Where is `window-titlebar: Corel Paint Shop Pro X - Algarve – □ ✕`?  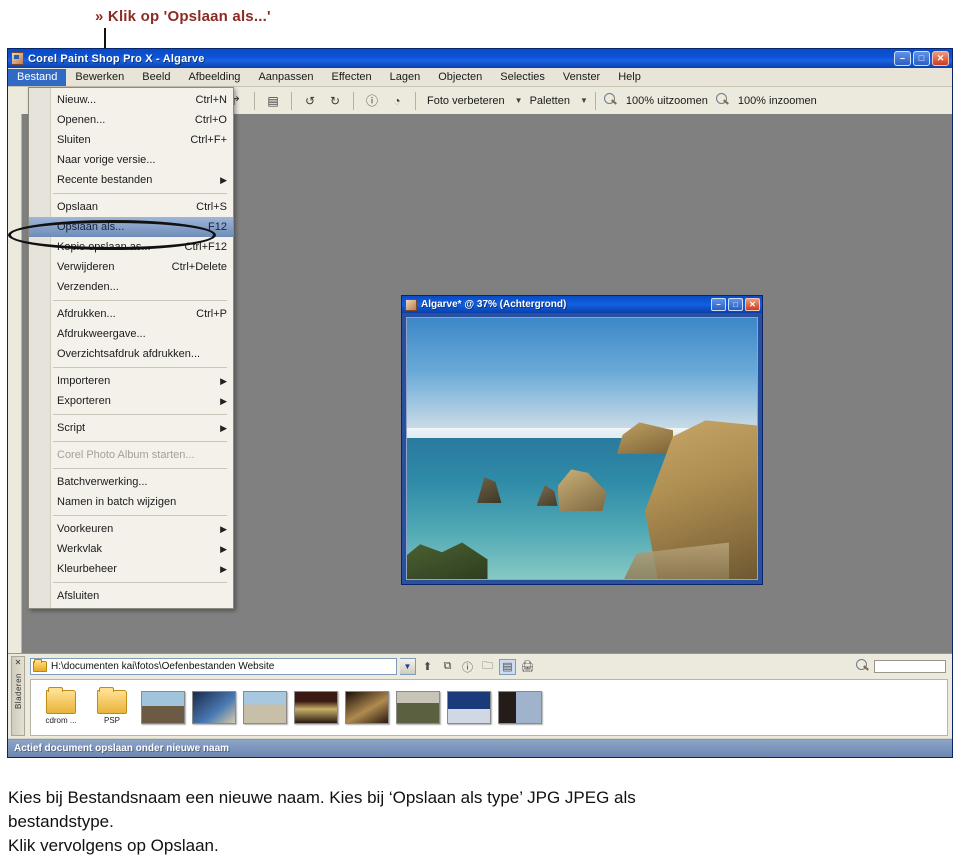
window-titlebar: Corel Paint Shop Pro X - Algarve – □ ✕ is located at coordinates (480, 58).